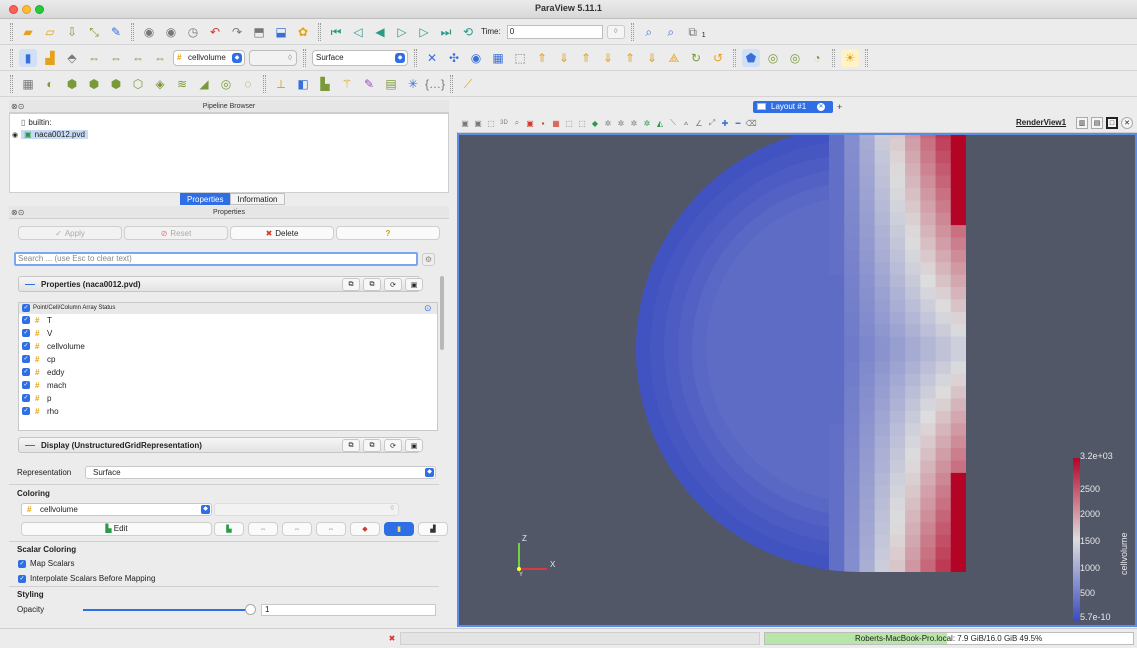 The image size is (1137, 648). What do you see at coordinates (1082, 123) in the screenshot?
I see `split-horizontal-icon: ▥` at bounding box center [1082, 123].